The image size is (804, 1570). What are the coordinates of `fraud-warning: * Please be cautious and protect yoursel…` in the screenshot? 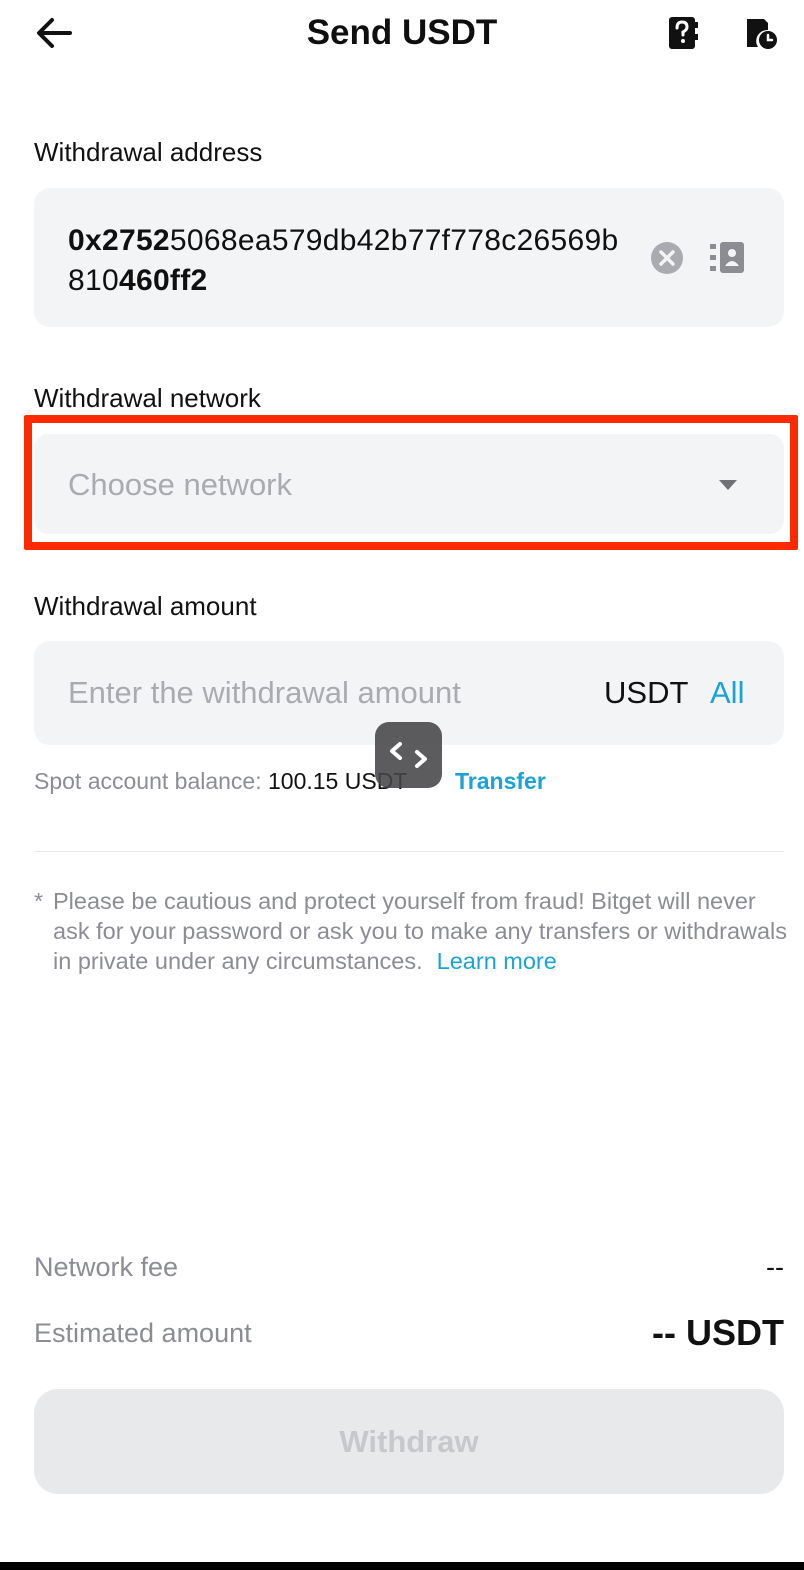 It's located at (414, 931).